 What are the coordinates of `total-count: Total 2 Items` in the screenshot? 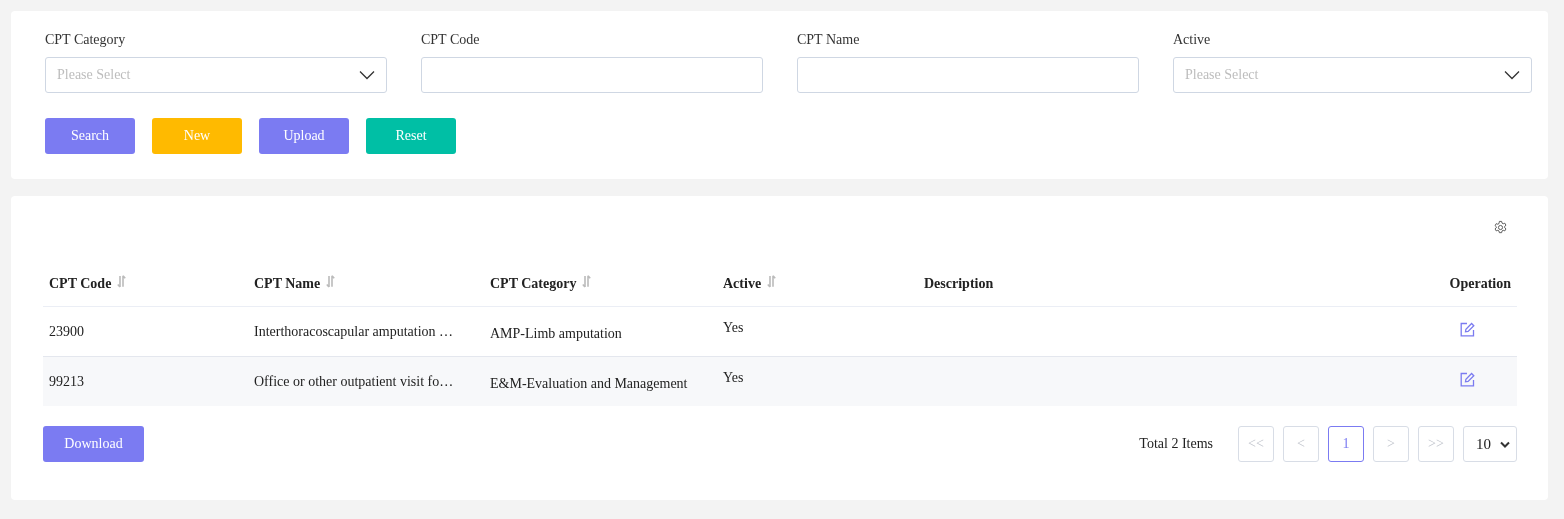 It's located at (1176, 444).